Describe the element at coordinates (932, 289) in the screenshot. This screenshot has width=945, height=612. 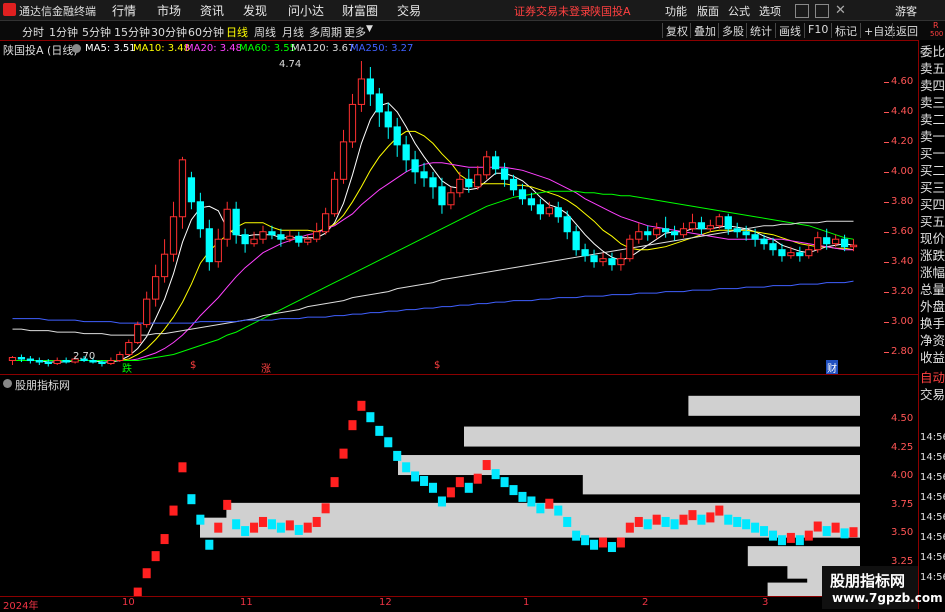
I see `quote-label: 总量` at that location.